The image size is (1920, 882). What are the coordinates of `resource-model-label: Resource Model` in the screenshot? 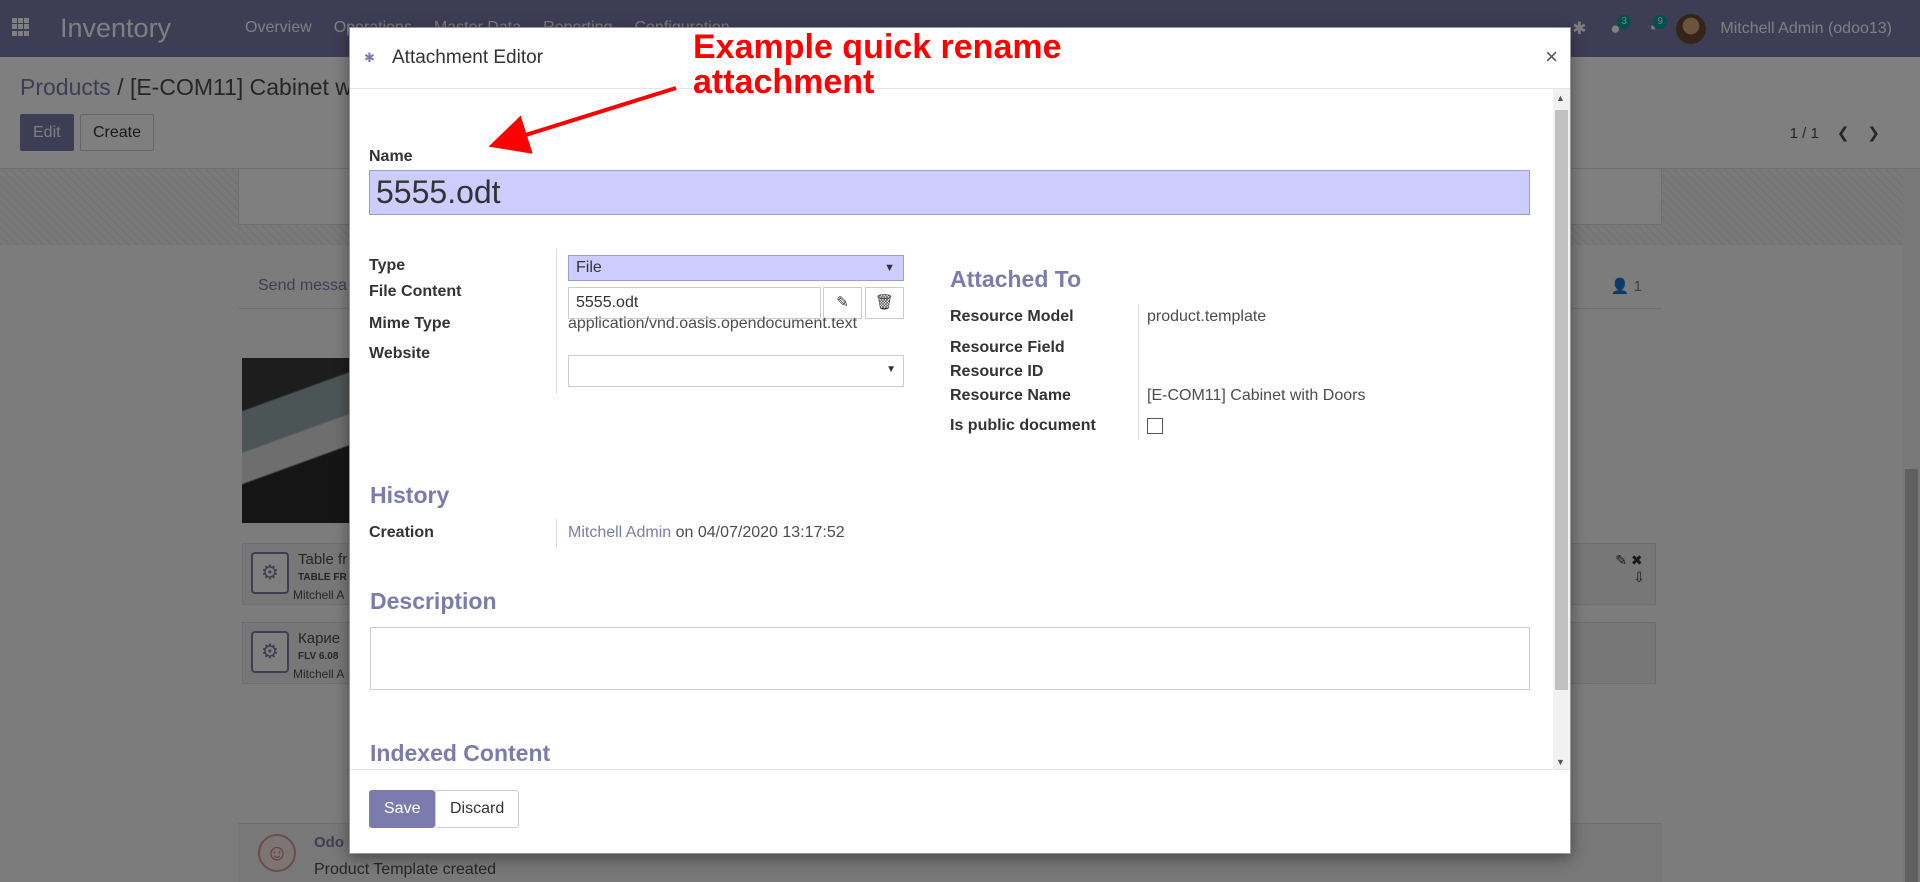 It's located at (1012, 316).